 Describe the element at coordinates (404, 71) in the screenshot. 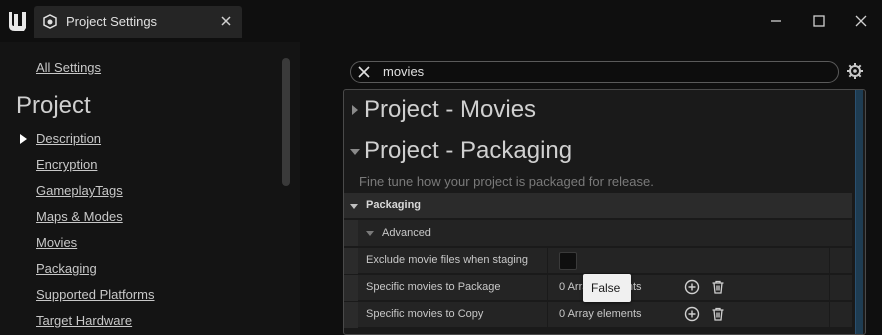

I see `search-value: movies` at that location.